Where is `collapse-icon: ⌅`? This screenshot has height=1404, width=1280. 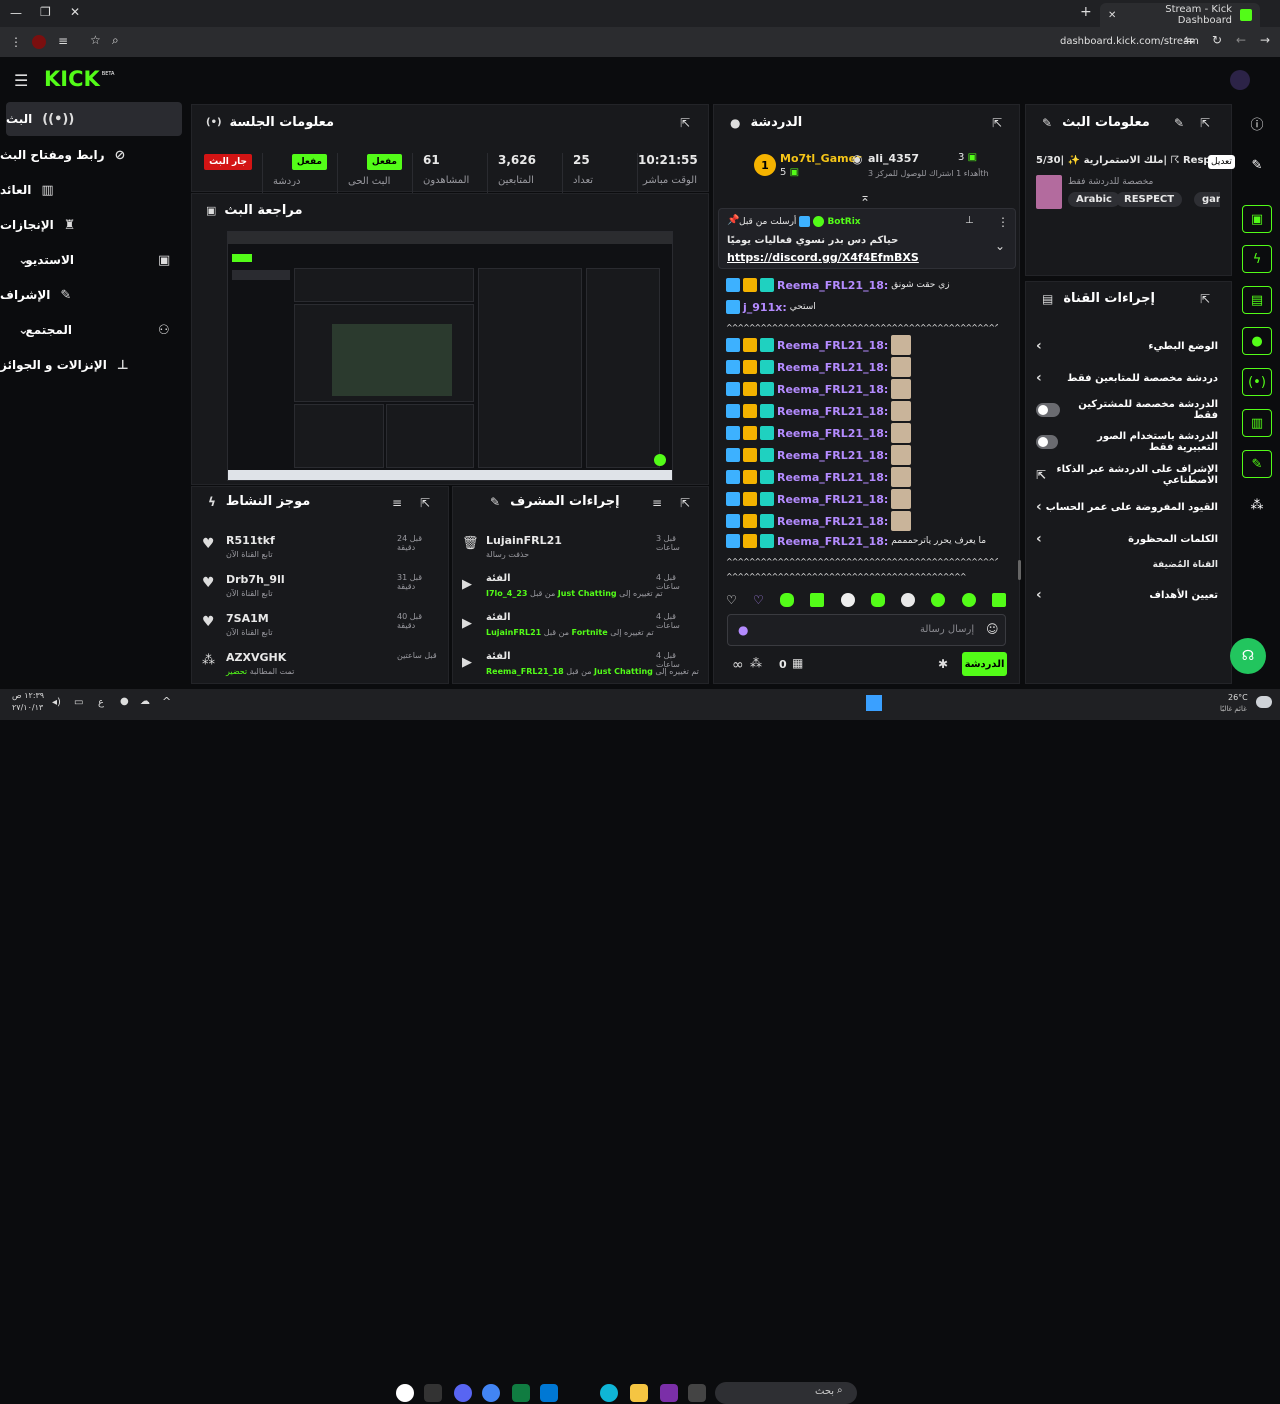
collapse-icon: ⌅ is located at coordinates (865, 197).